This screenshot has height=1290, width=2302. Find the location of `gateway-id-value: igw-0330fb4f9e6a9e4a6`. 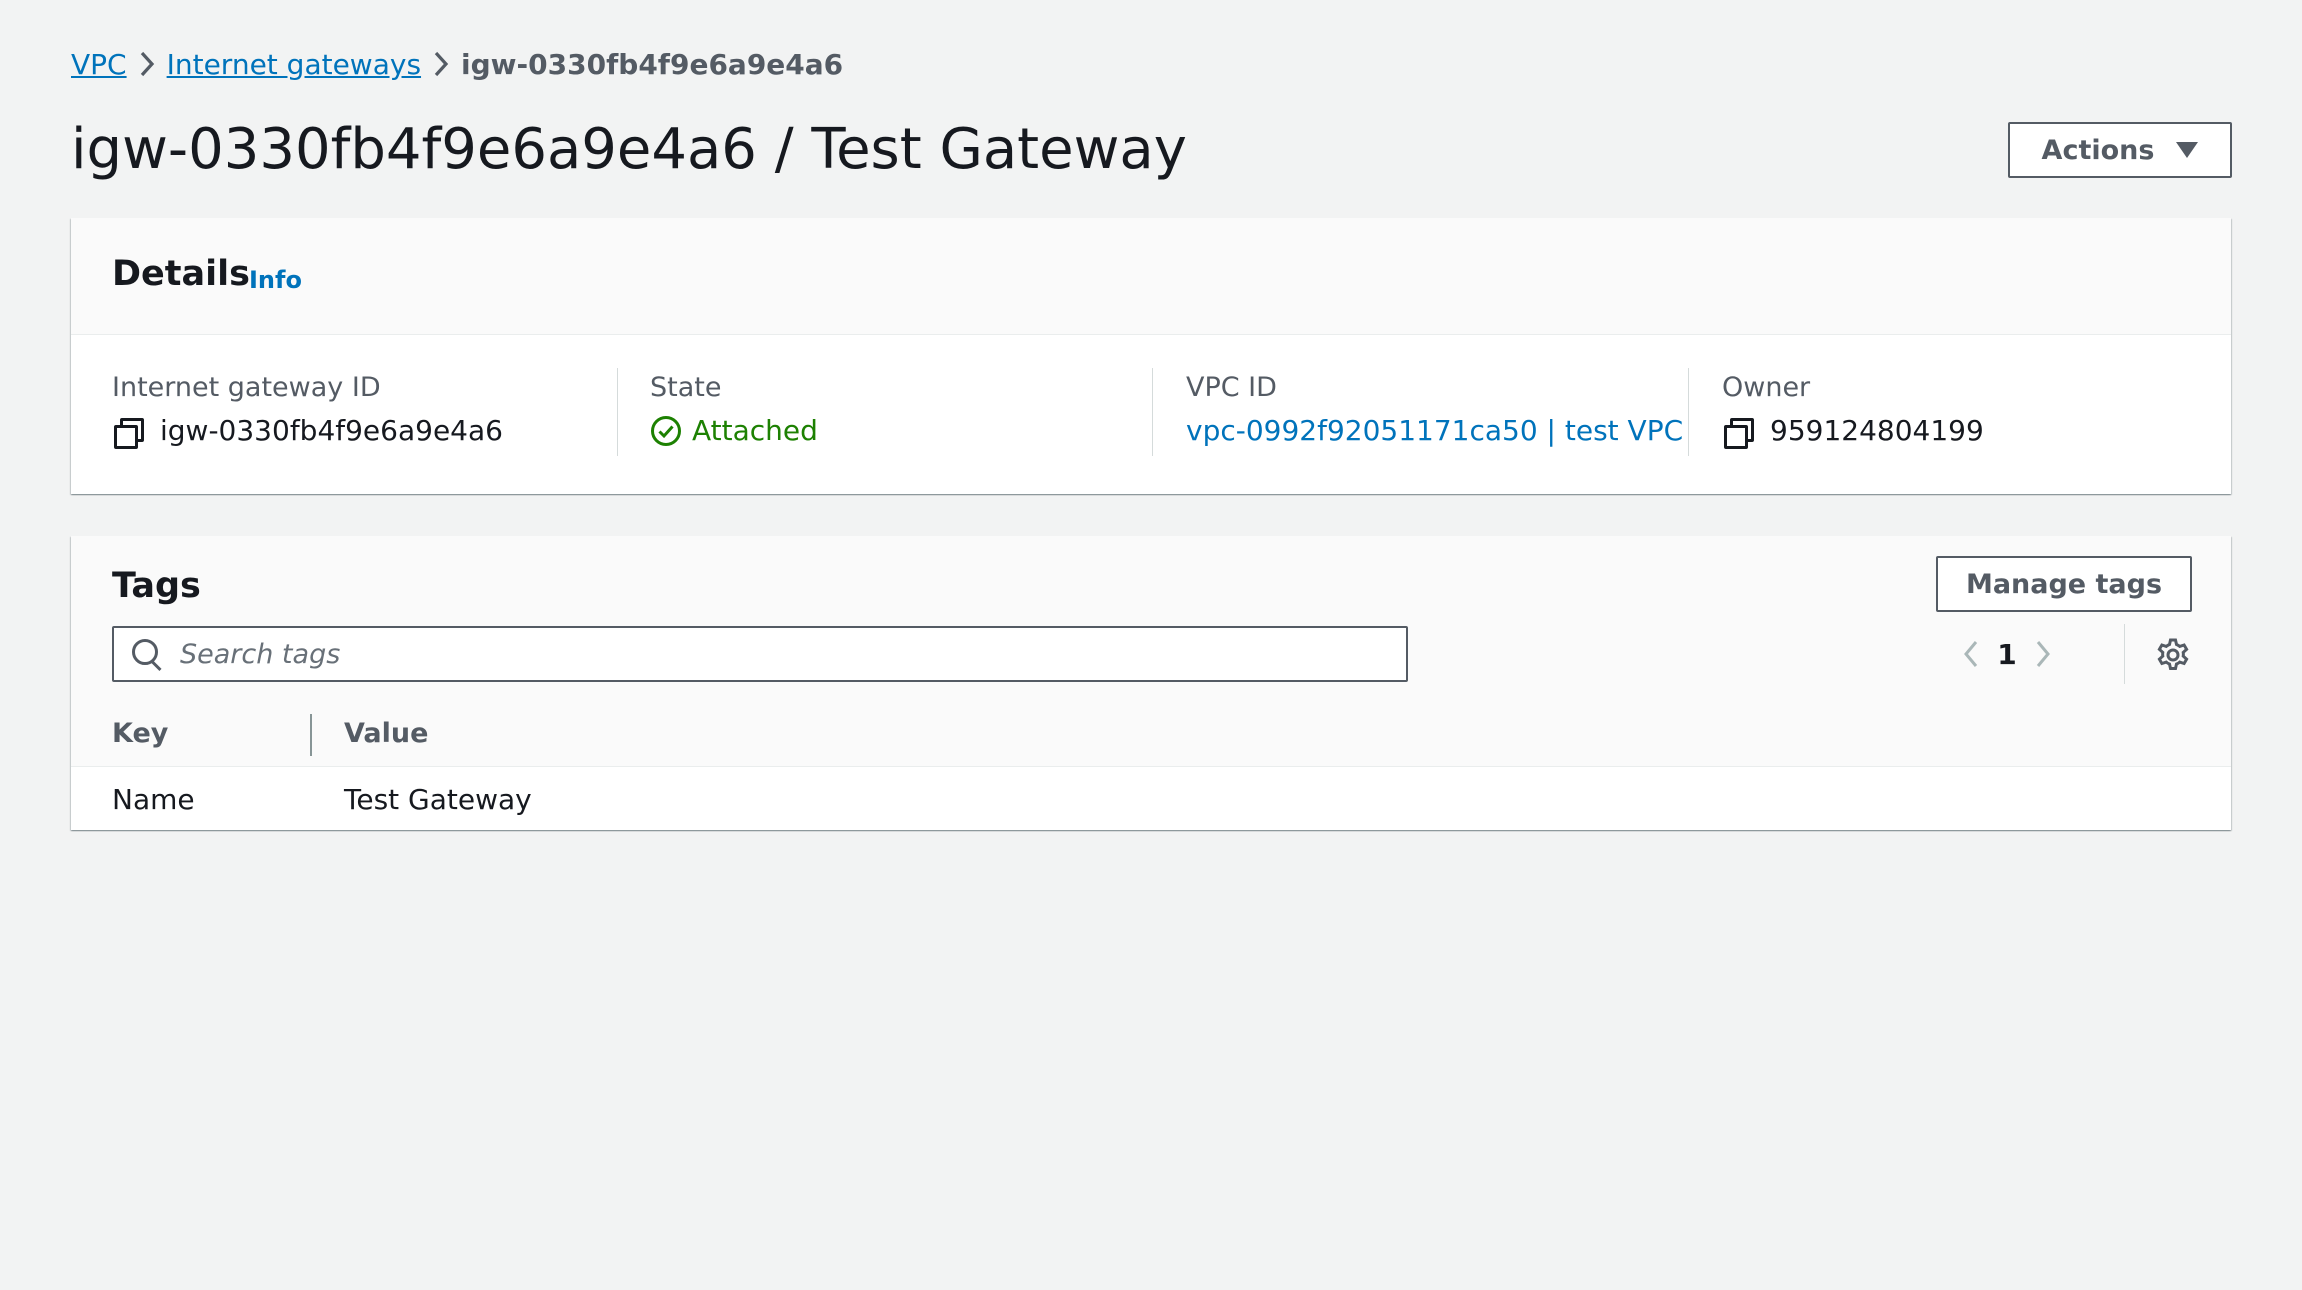

gateway-id-value: igw-0330fb4f9e6a9e4a6 is located at coordinates (331, 430).